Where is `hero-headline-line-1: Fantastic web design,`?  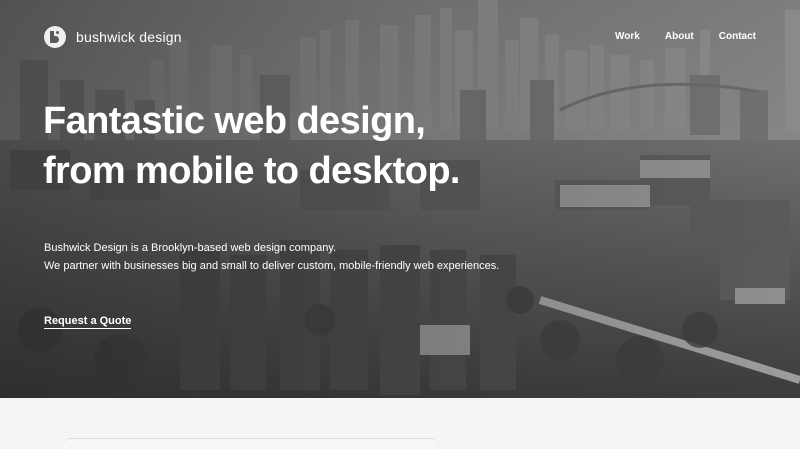
hero-headline-line-1: Fantastic web design, is located at coordinates (234, 121).